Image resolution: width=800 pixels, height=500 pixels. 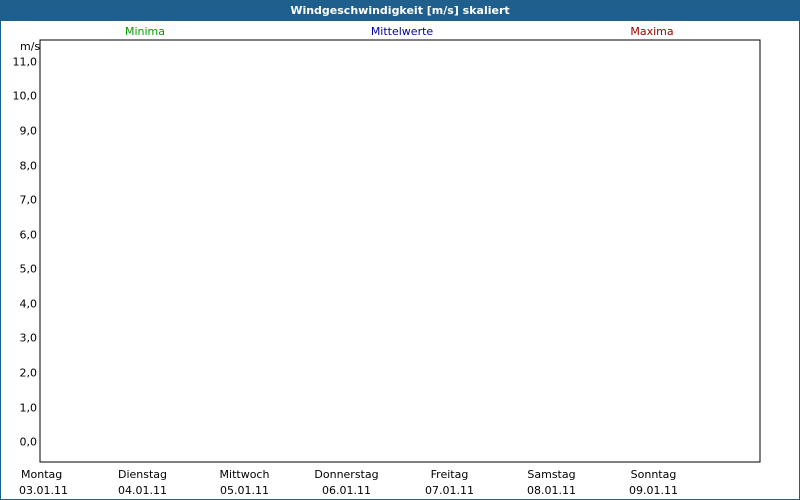 I want to click on y-tick-label: 11,0, so click(x=25, y=62).